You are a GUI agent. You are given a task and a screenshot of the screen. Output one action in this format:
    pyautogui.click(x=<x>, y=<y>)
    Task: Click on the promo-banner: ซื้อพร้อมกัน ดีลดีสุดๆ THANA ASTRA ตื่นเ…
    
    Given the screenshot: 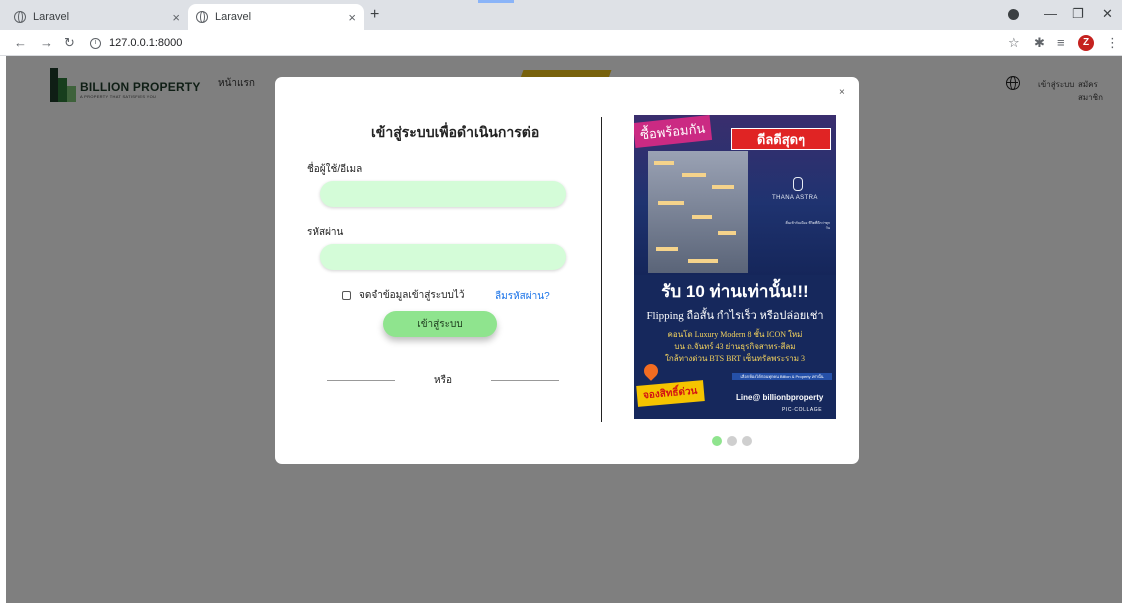 What is the action you would take?
    pyautogui.click(x=735, y=267)
    